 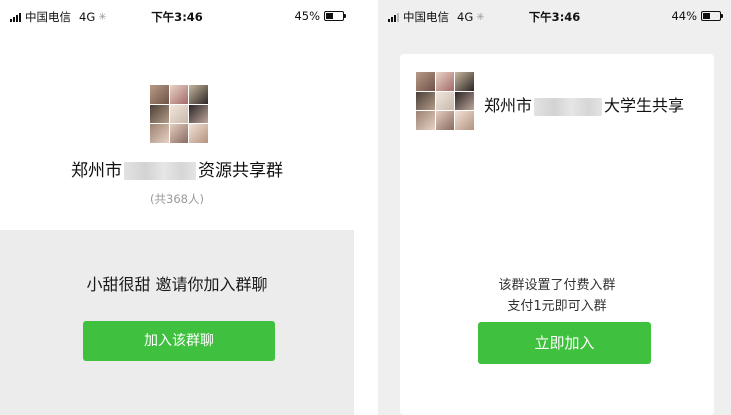 What do you see at coordinates (564, 343) in the screenshot?
I see `join-now-button: 立即加入` at bounding box center [564, 343].